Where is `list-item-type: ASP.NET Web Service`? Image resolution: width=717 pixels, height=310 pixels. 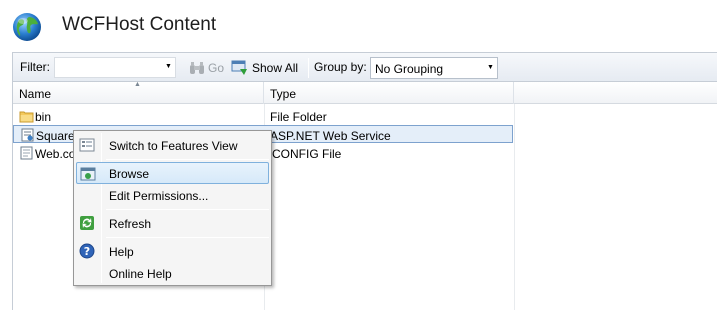 list-item-type: ASP.NET Web Service is located at coordinates (330, 136).